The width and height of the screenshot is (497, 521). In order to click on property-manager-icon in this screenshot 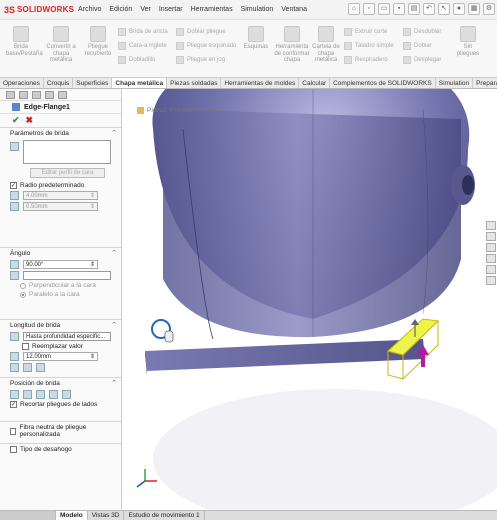, I will do `click(23, 95)`.